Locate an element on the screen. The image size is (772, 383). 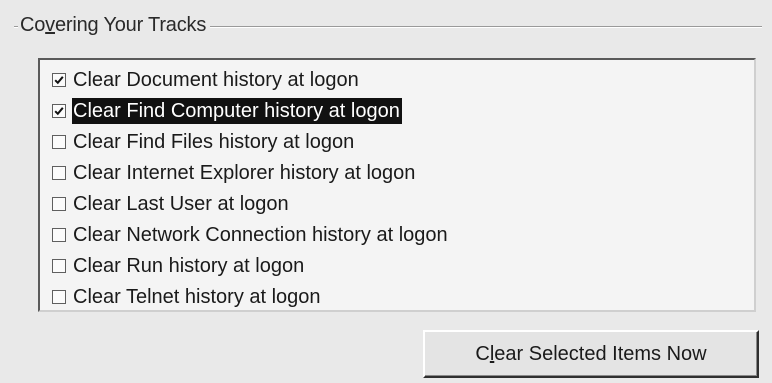
list-item-label: Clear Run history at logon is located at coordinates (189, 265).